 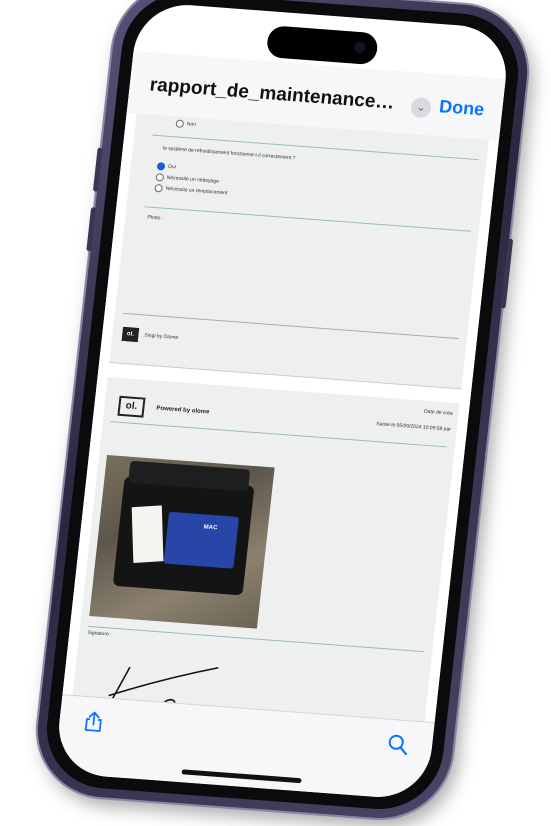 What do you see at coordinates (155, 218) in the screenshot?
I see `photo-label: Photo :` at bounding box center [155, 218].